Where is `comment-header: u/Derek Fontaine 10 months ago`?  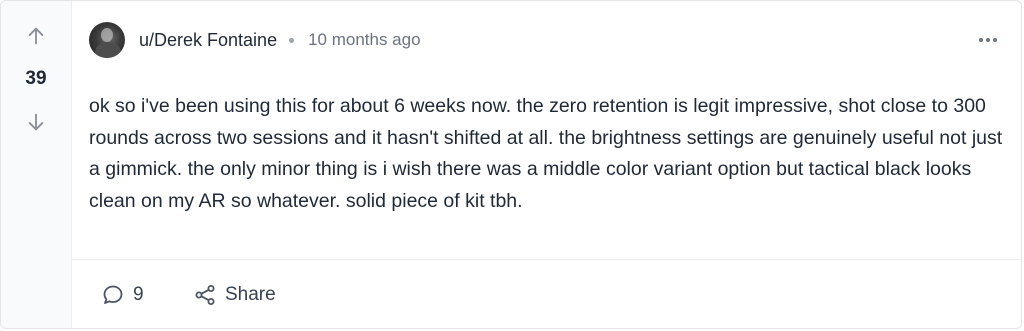
comment-header: u/Derek Fontaine 10 months ago is located at coordinates (545, 40).